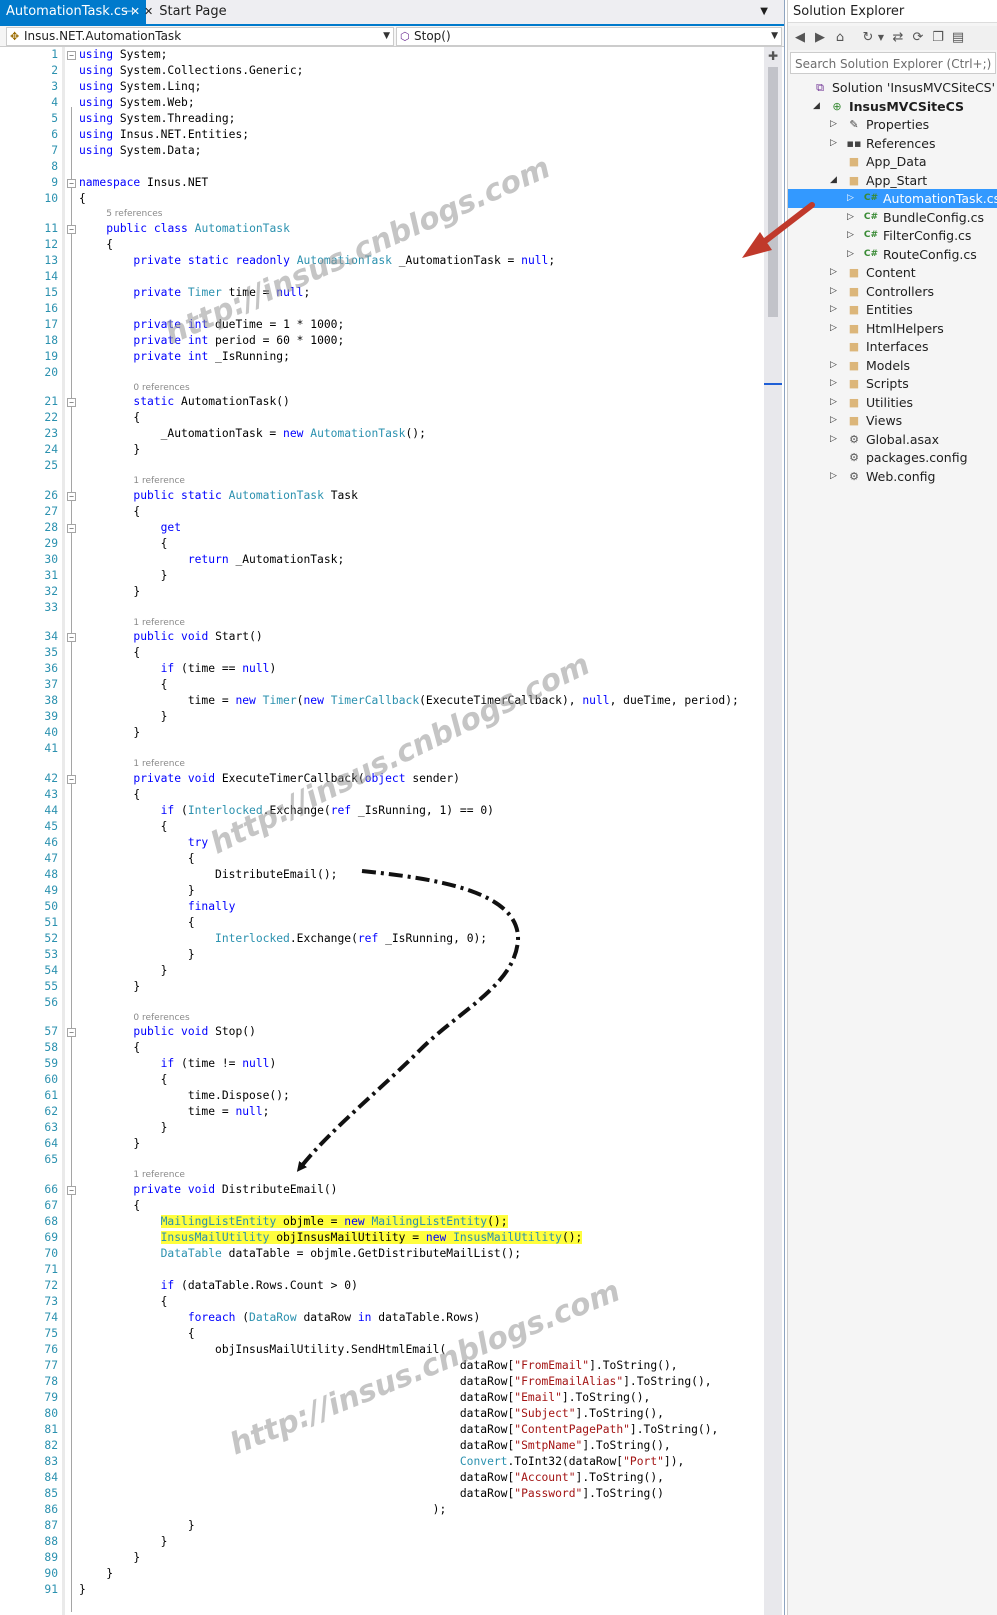  What do you see at coordinates (773, 192) in the screenshot?
I see `scrollbar-thumb` at bounding box center [773, 192].